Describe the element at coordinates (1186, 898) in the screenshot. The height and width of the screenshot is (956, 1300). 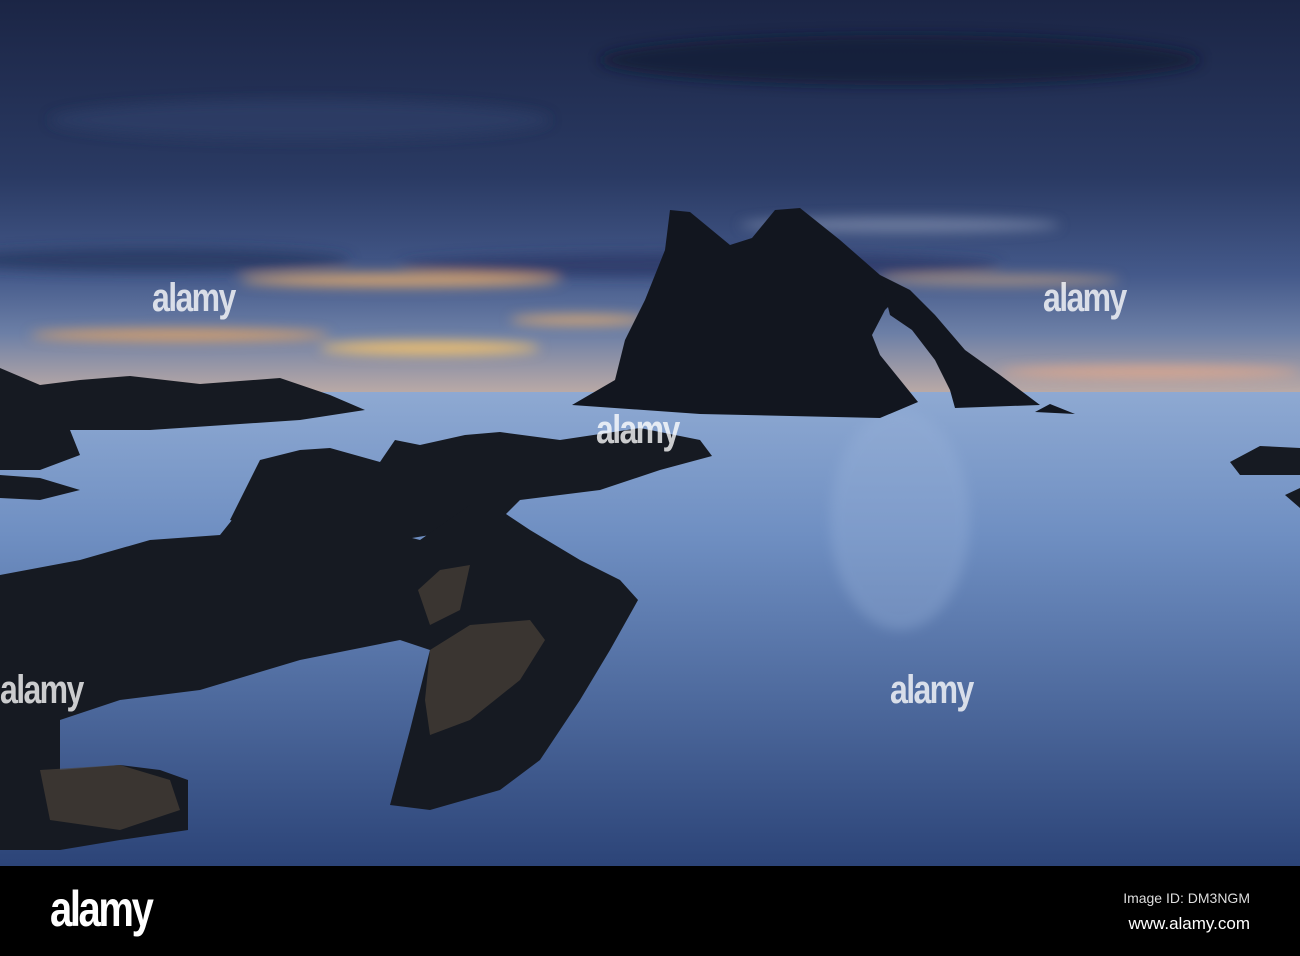
I see `image-id: Image ID: DM3NGM` at that location.